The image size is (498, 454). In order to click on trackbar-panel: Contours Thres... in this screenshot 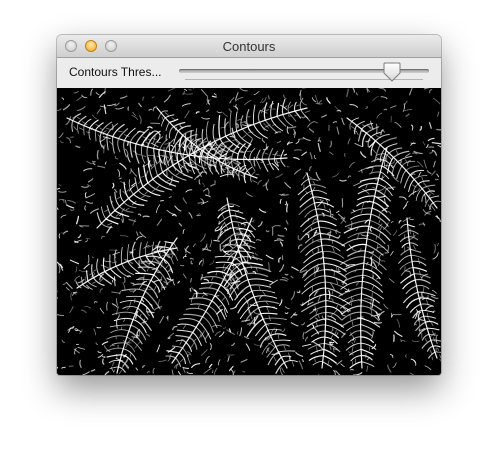, I will do `click(249, 73)`.